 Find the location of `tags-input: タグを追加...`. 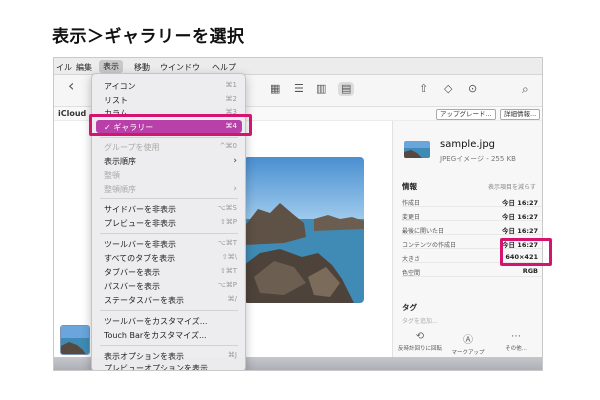

tags-input: タグを追加... is located at coordinates (420, 320).